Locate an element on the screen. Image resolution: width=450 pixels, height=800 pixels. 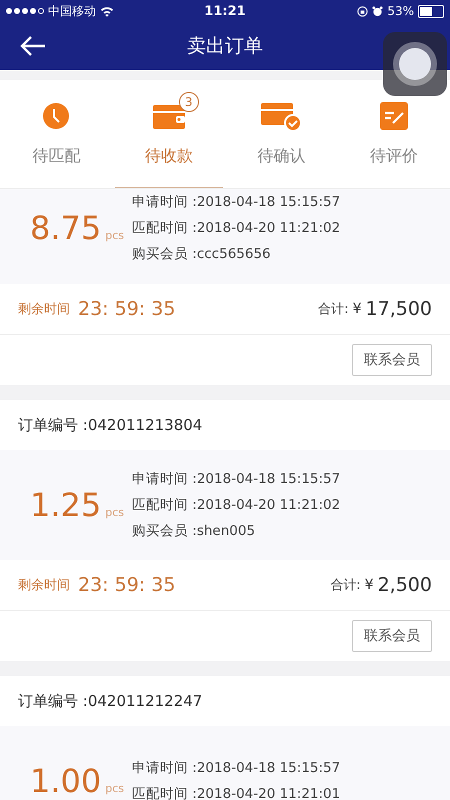
order-number: 订单编号 :042011213804 is located at coordinates (110, 425).